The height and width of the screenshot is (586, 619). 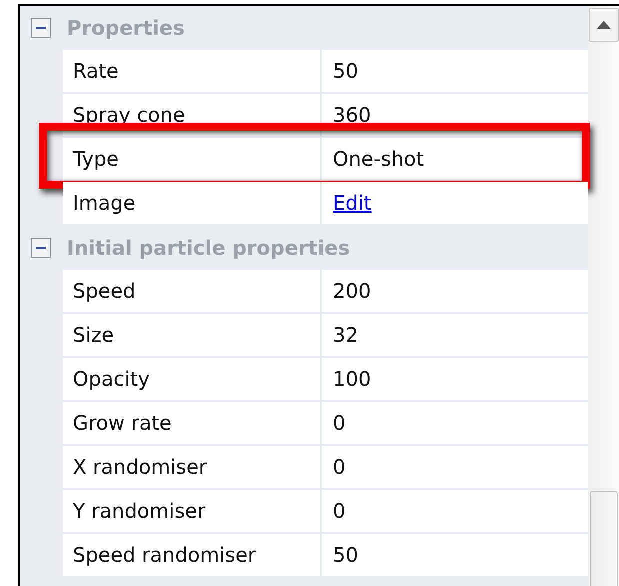 What do you see at coordinates (378, 159) in the screenshot?
I see `property-value: One-shot` at bounding box center [378, 159].